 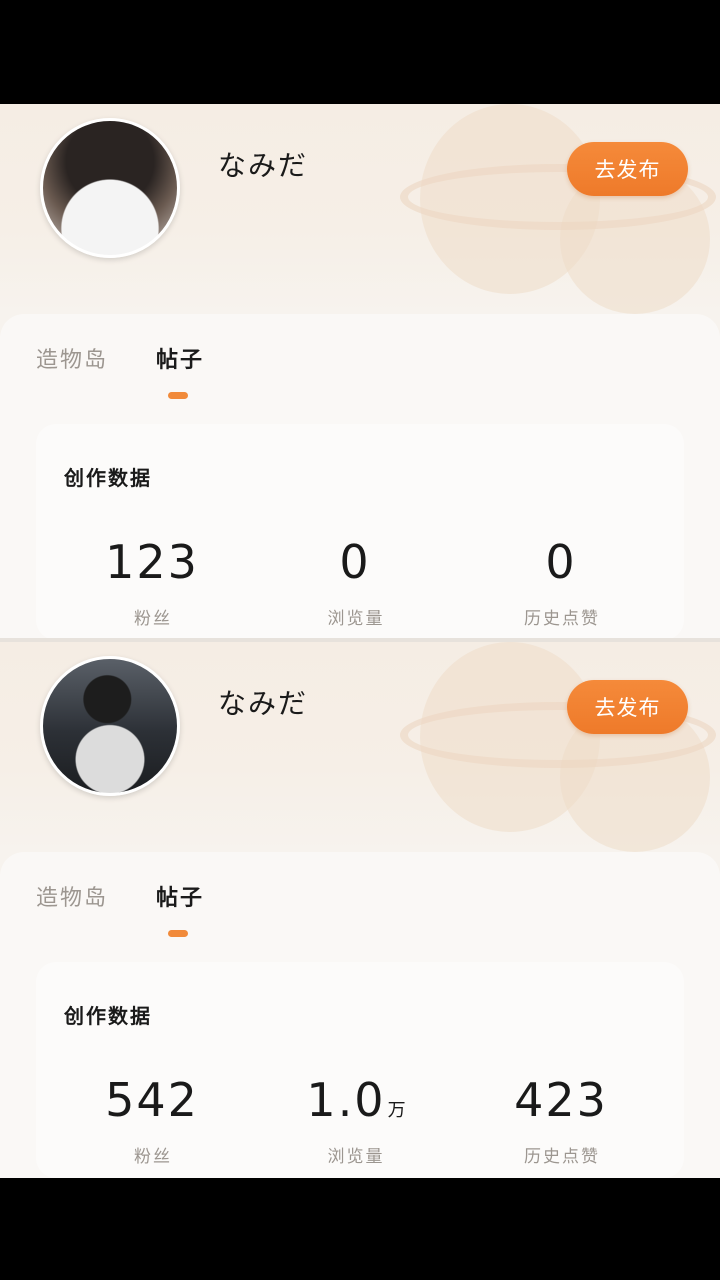 I want to click on stat-views: 0 浏览量, so click(x=356, y=581).